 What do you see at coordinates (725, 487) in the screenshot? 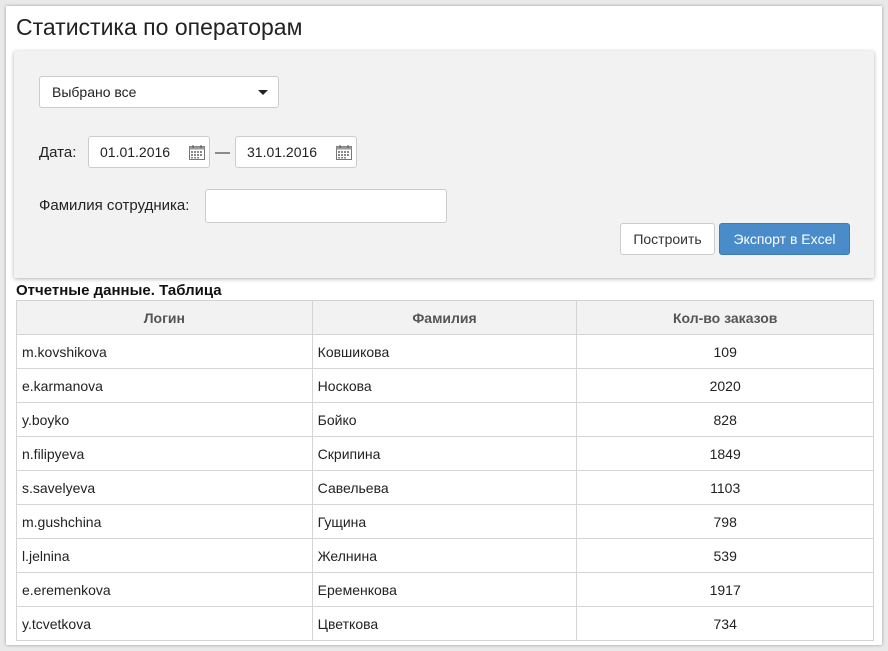
I see `orders-cell: 1103` at bounding box center [725, 487].